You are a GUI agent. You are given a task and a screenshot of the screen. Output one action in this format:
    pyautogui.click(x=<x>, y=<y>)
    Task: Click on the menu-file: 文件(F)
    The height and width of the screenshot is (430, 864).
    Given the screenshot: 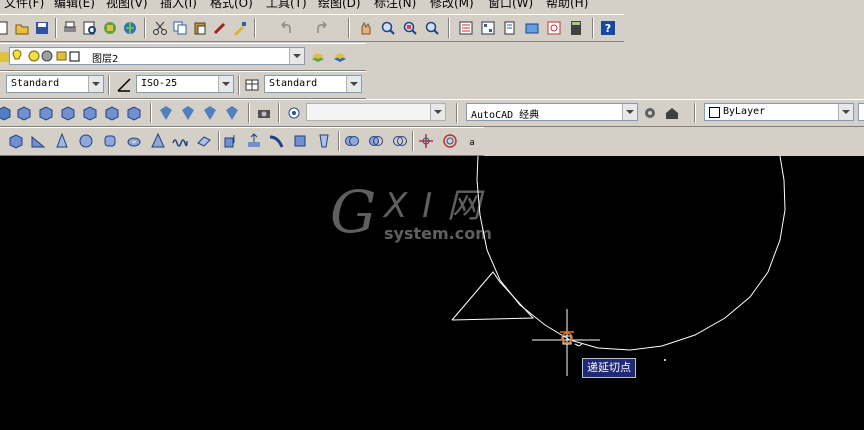 What is the action you would take?
    pyautogui.click(x=24, y=5)
    